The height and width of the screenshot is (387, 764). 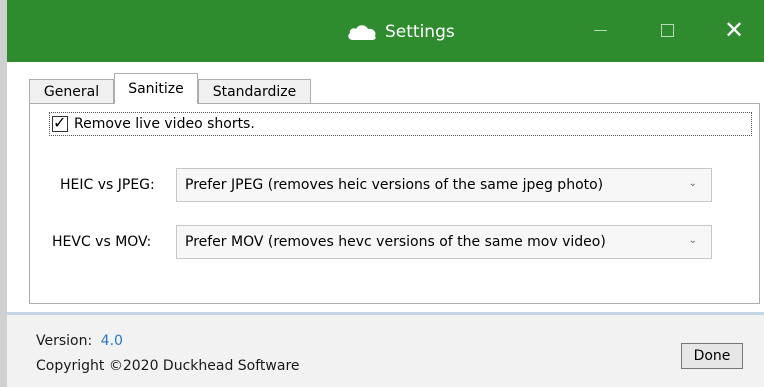 I want to click on copyright-text: Copyright ©2020 Duckhead Software, so click(x=168, y=366).